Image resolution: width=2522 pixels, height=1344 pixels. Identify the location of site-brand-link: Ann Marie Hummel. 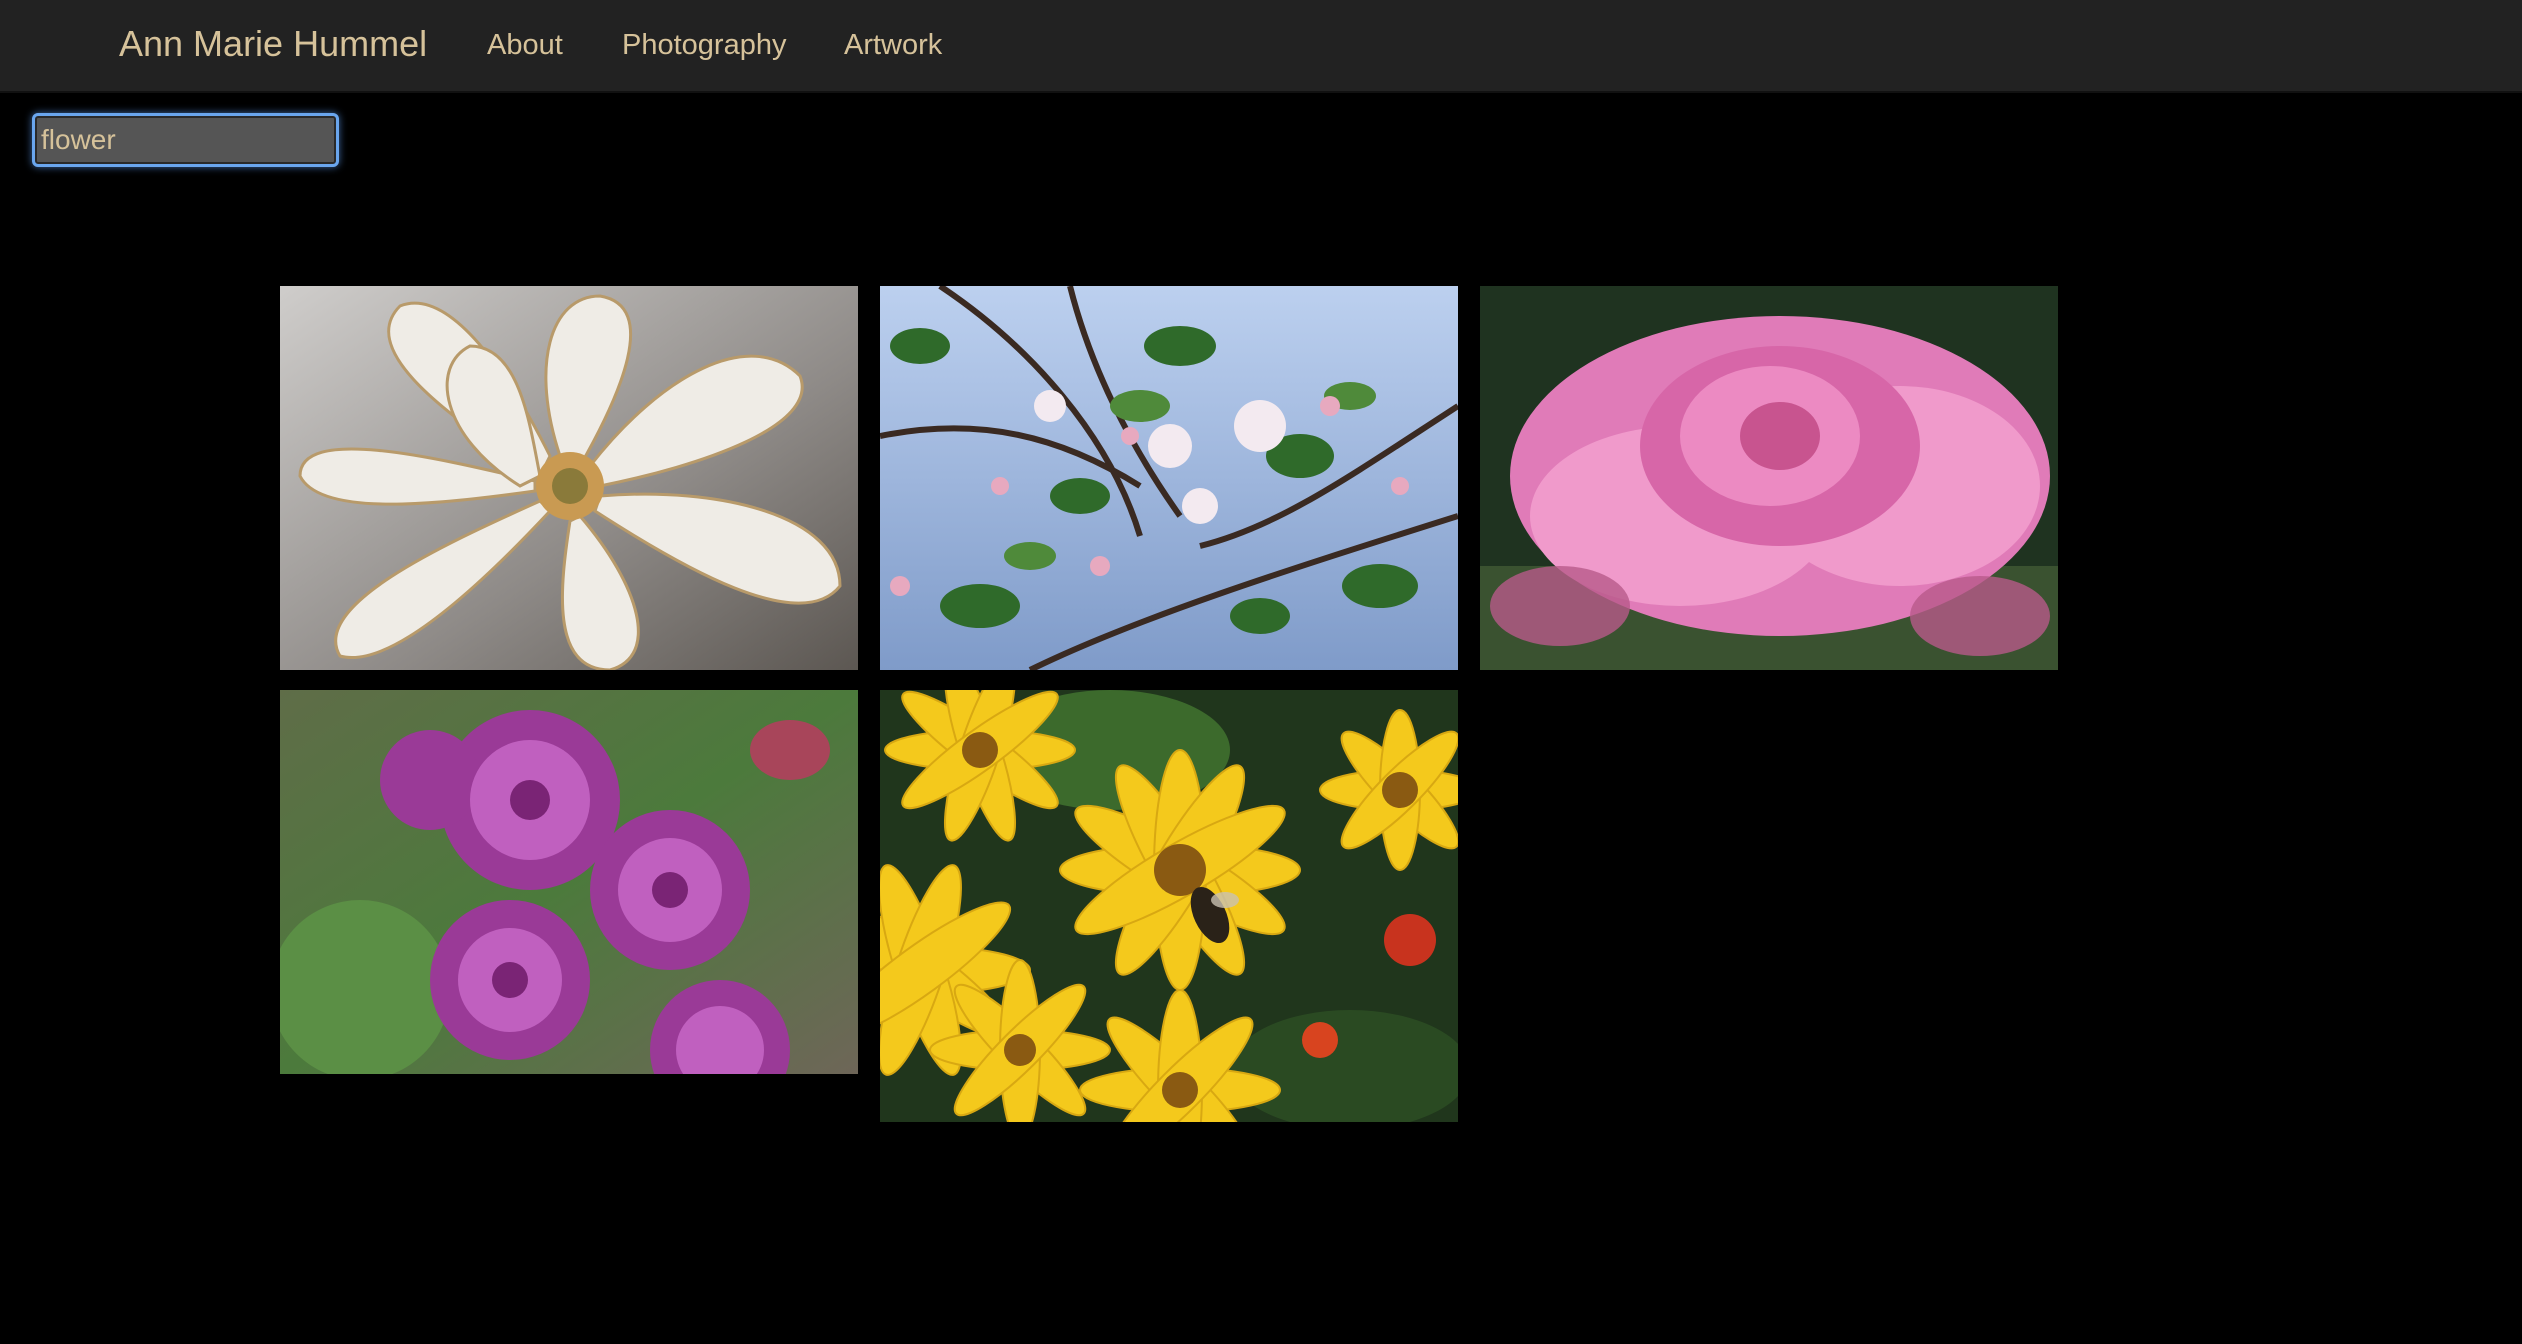
(273, 44).